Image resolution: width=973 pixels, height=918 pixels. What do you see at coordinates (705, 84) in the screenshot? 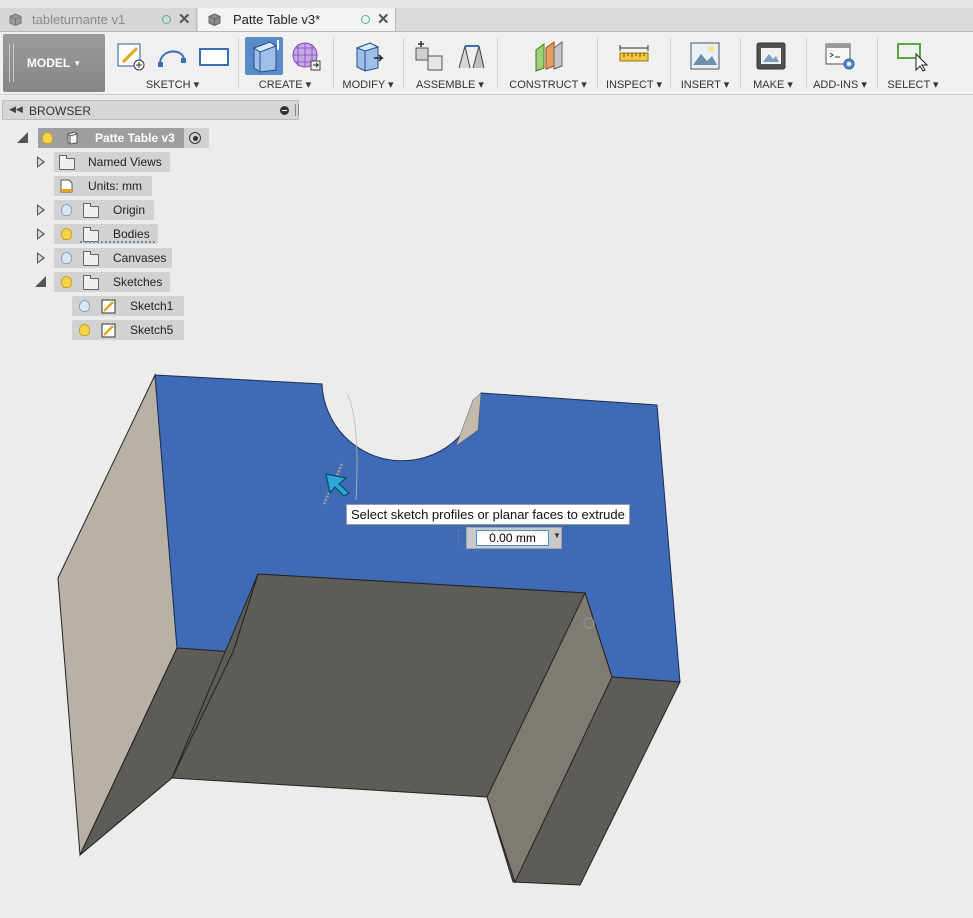
I see `insert-menu: INSERT ▾` at bounding box center [705, 84].